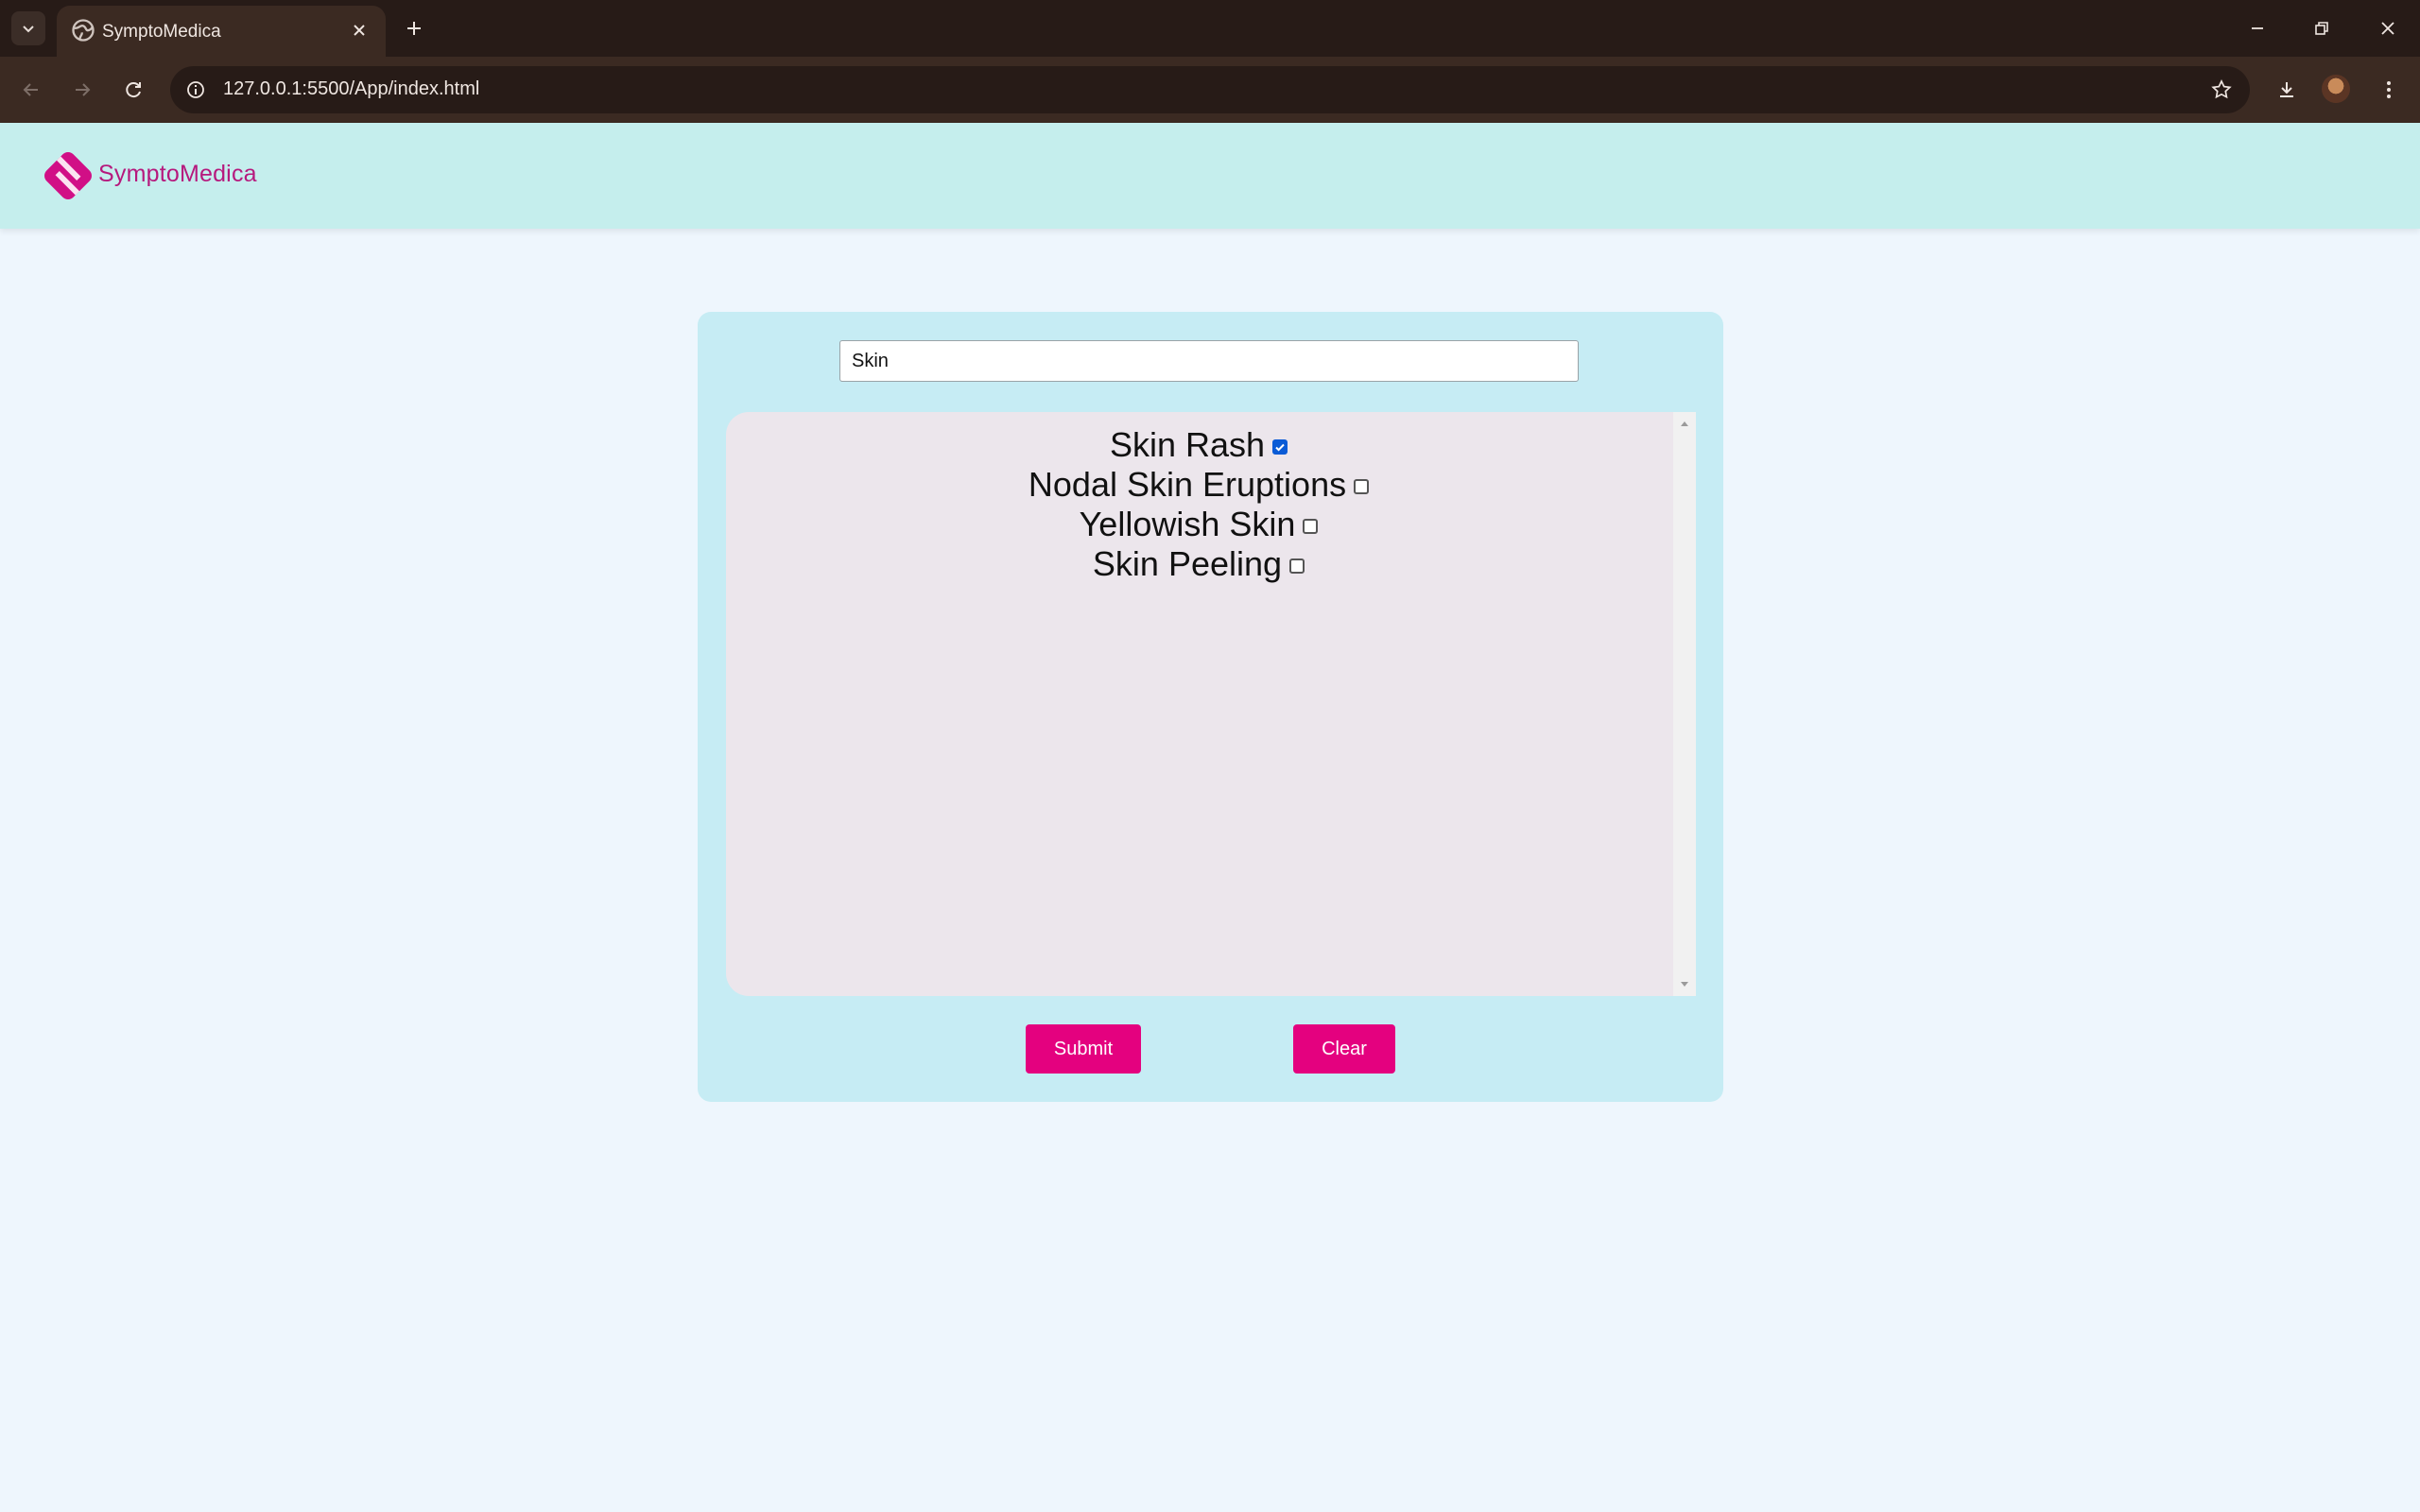  I want to click on symptom-label: Nodal Skin Eruptions, so click(1187, 484).